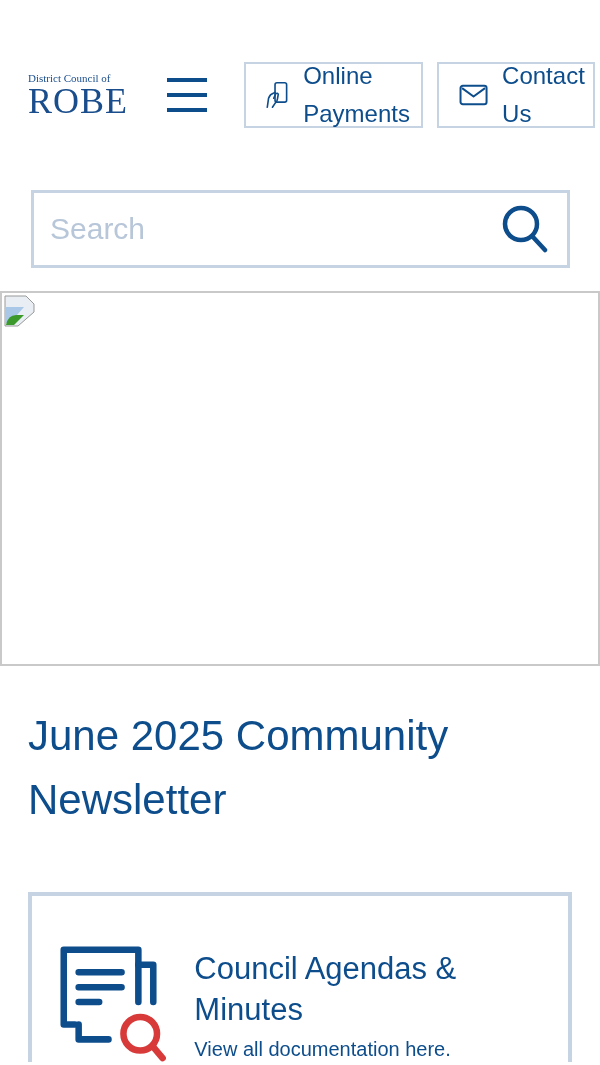 The width and height of the screenshot is (600, 1065). I want to click on card-subtitle: View all documentation here., so click(323, 1049).